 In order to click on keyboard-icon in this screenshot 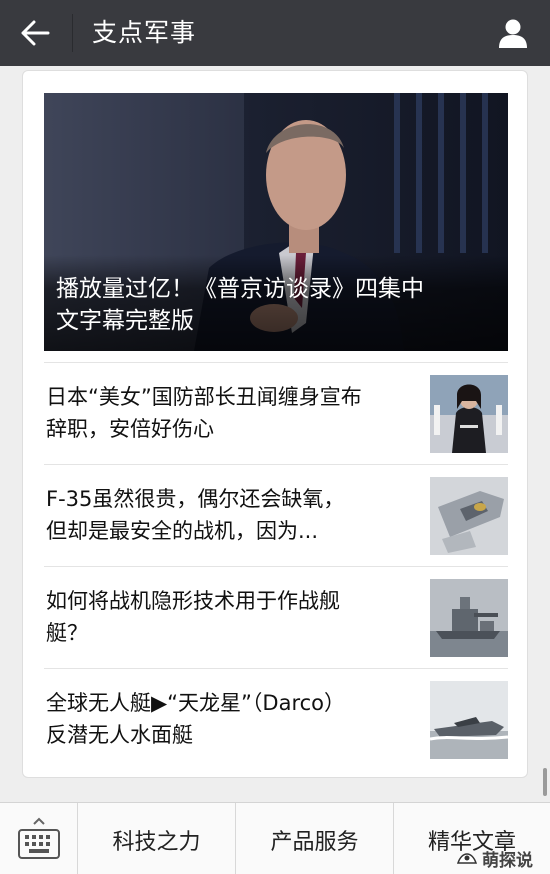, I will do `click(38, 838)`.